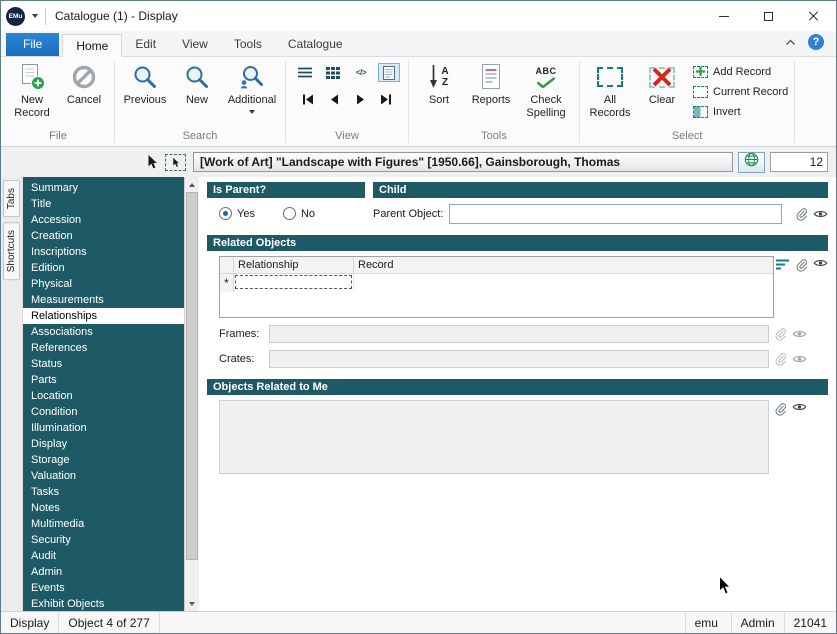 The height and width of the screenshot is (634, 837). Describe the element at coordinates (103, 540) in the screenshot. I see `sidebar-item-security: Security` at that location.